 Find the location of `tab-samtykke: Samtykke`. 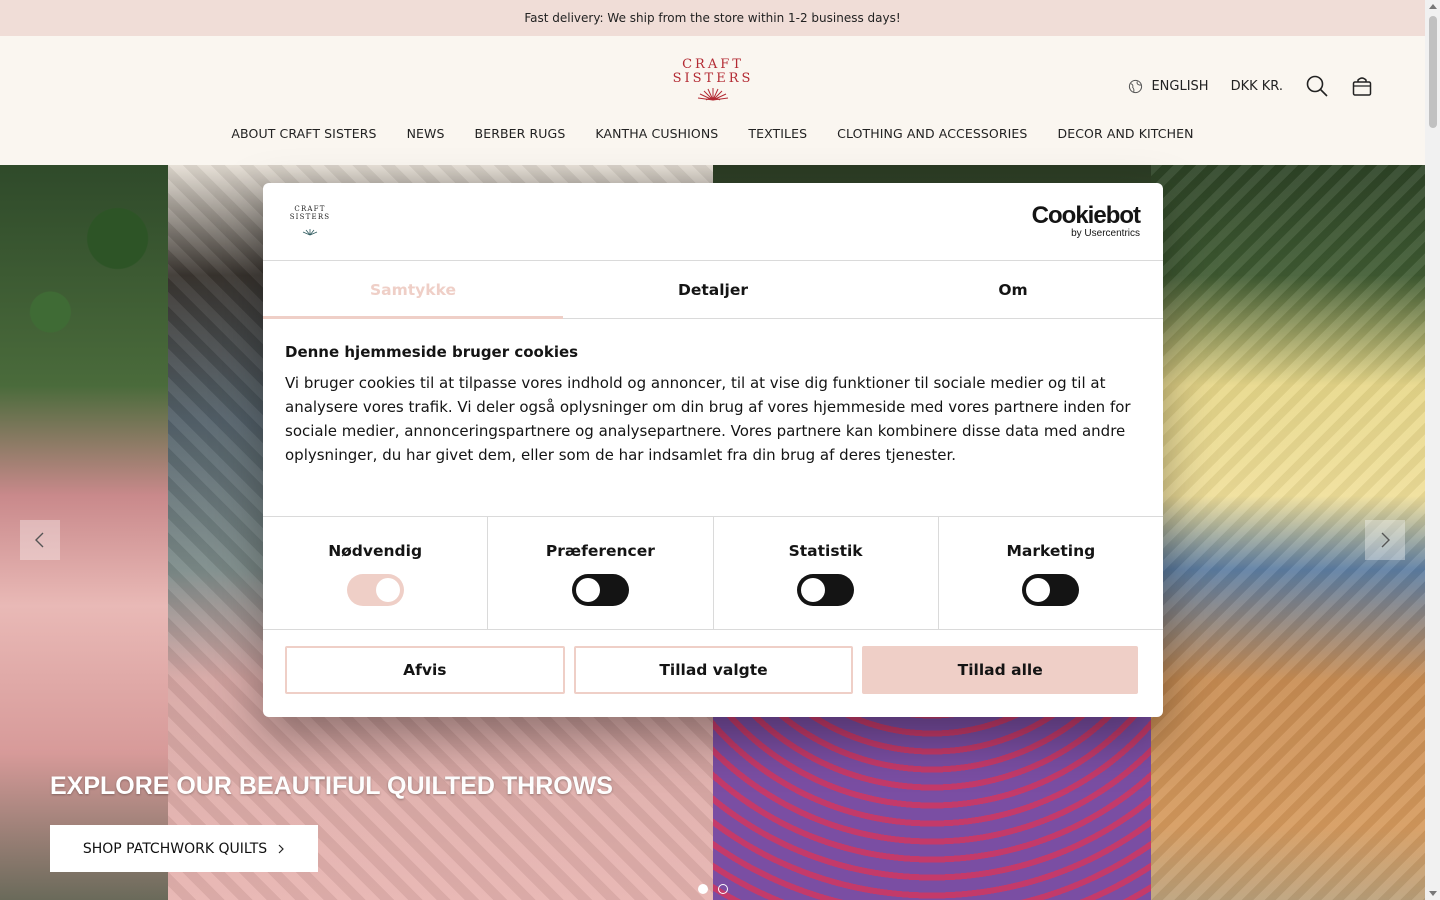

tab-samtykke: Samtykke is located at coordinates (413, 290).